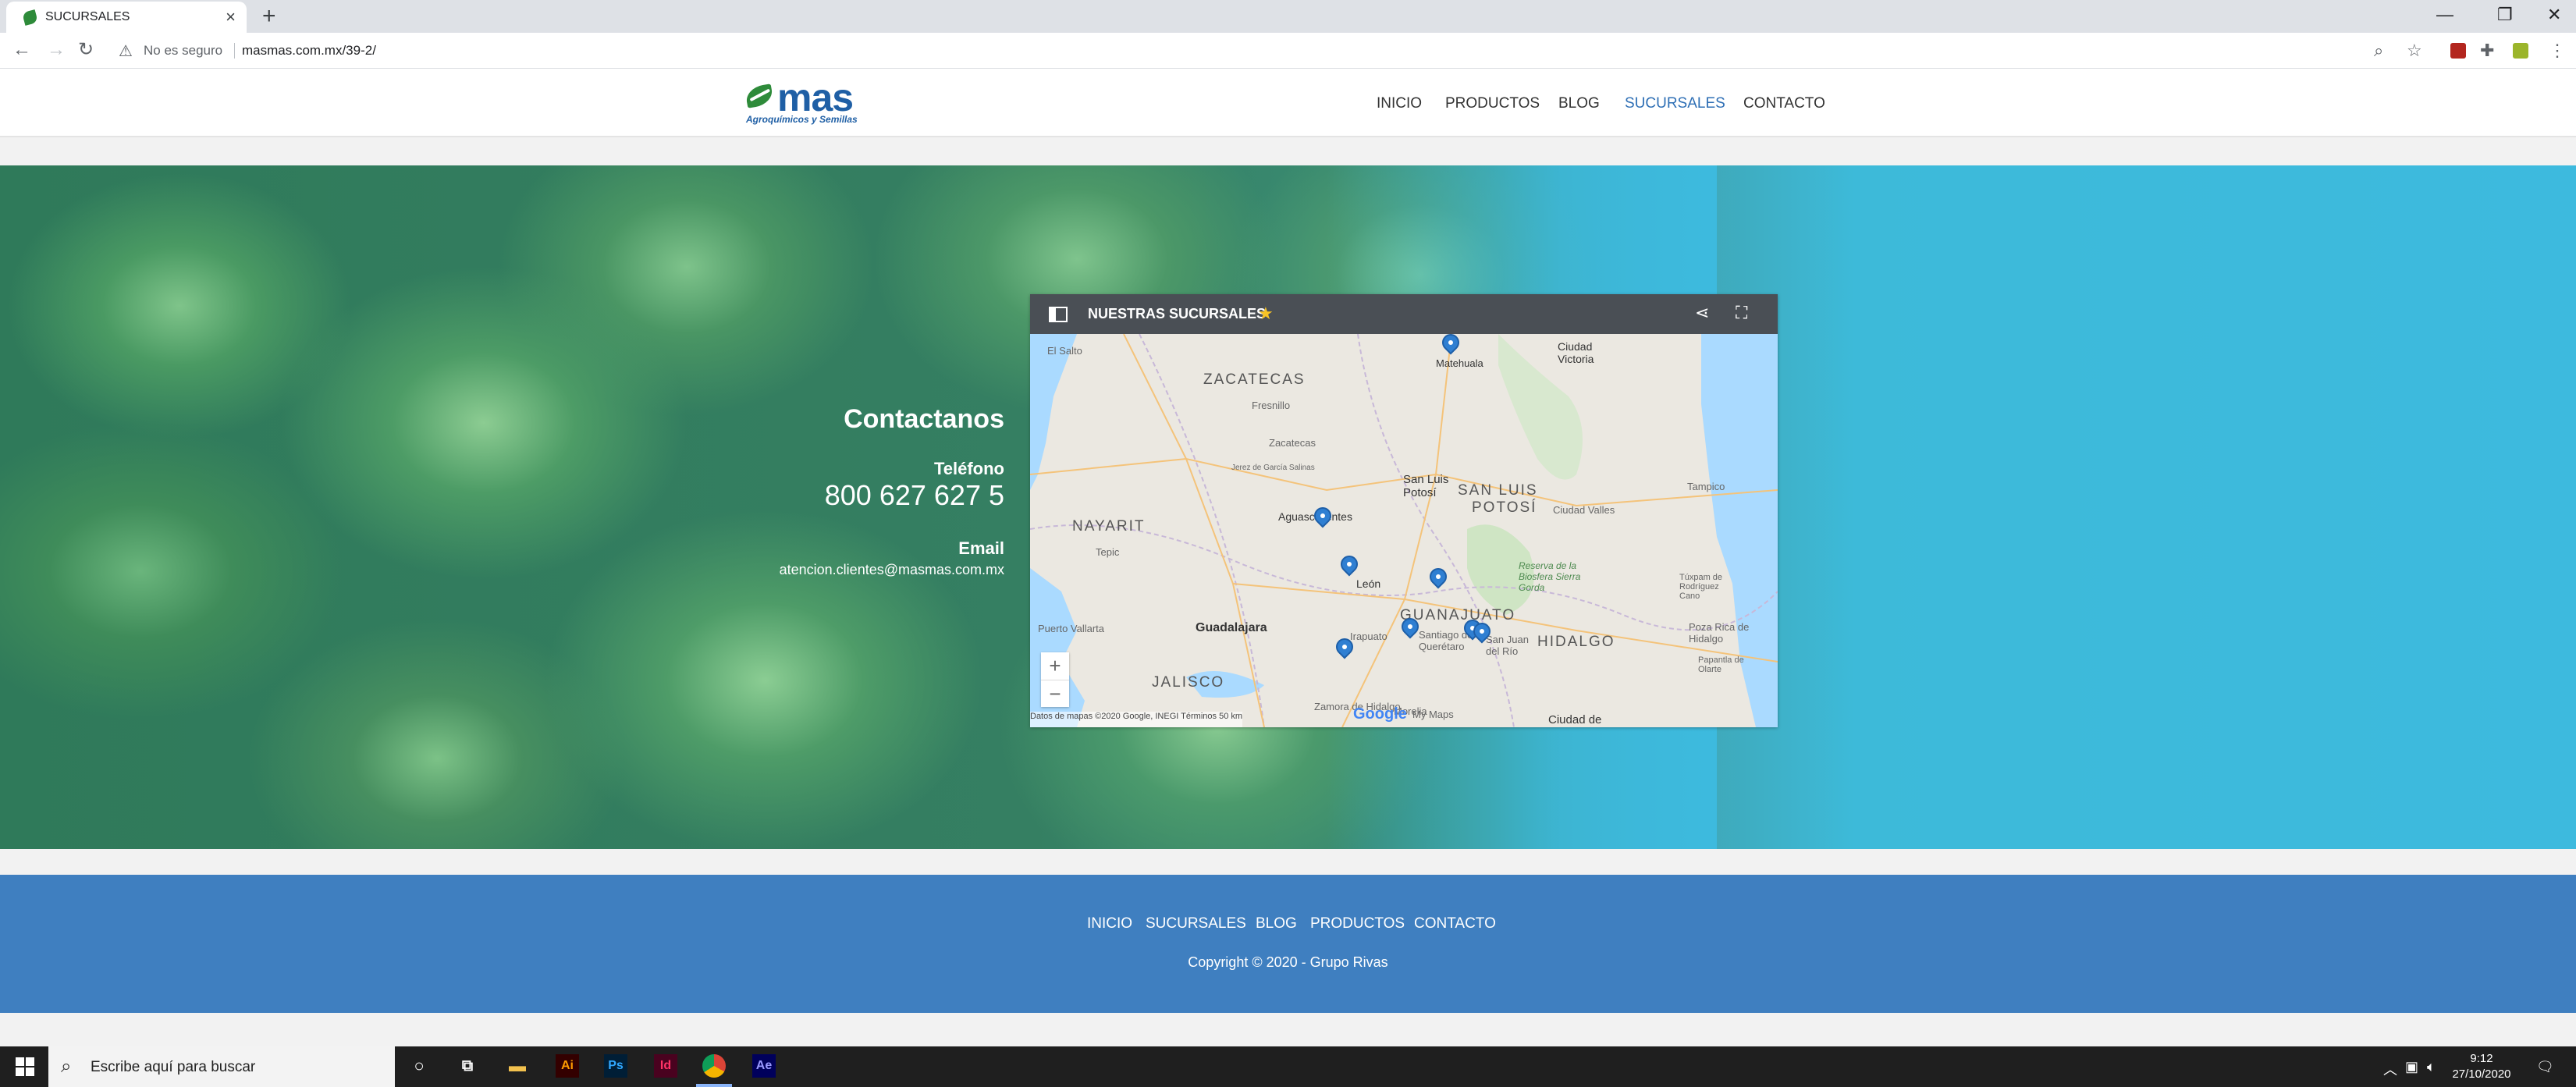 This screenshot has width=2576, height=1087. I want to click on map-label-ciudad-de-mexico: Ciudad de, so click(1575, 719).